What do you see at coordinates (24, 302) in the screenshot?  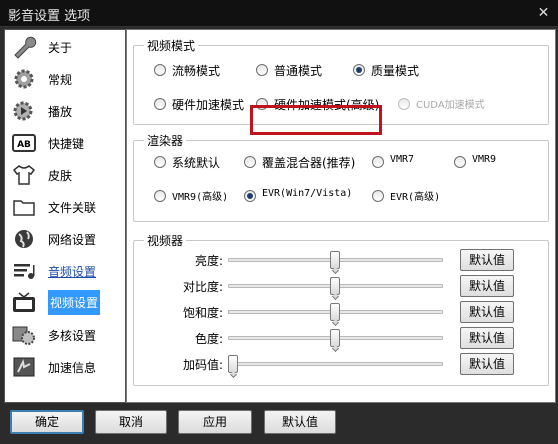 I see `tv-icon` at bounding box center [24, 302].